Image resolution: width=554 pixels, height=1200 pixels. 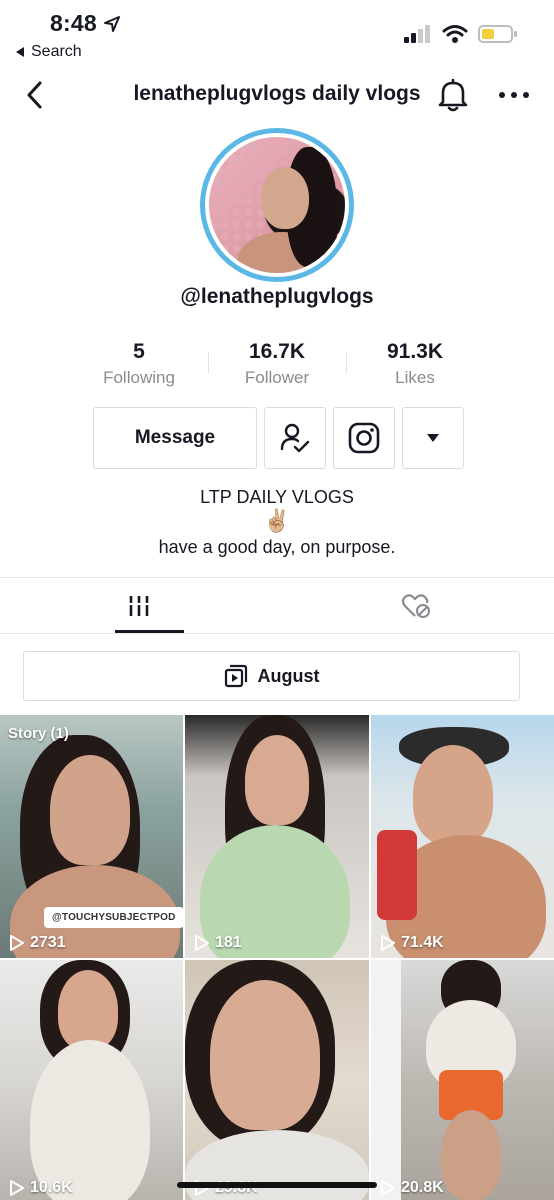 What do you see at coordinates (235, 676) in the screenshot?
I see `playlist-icon` at bounding box center [235, 676].